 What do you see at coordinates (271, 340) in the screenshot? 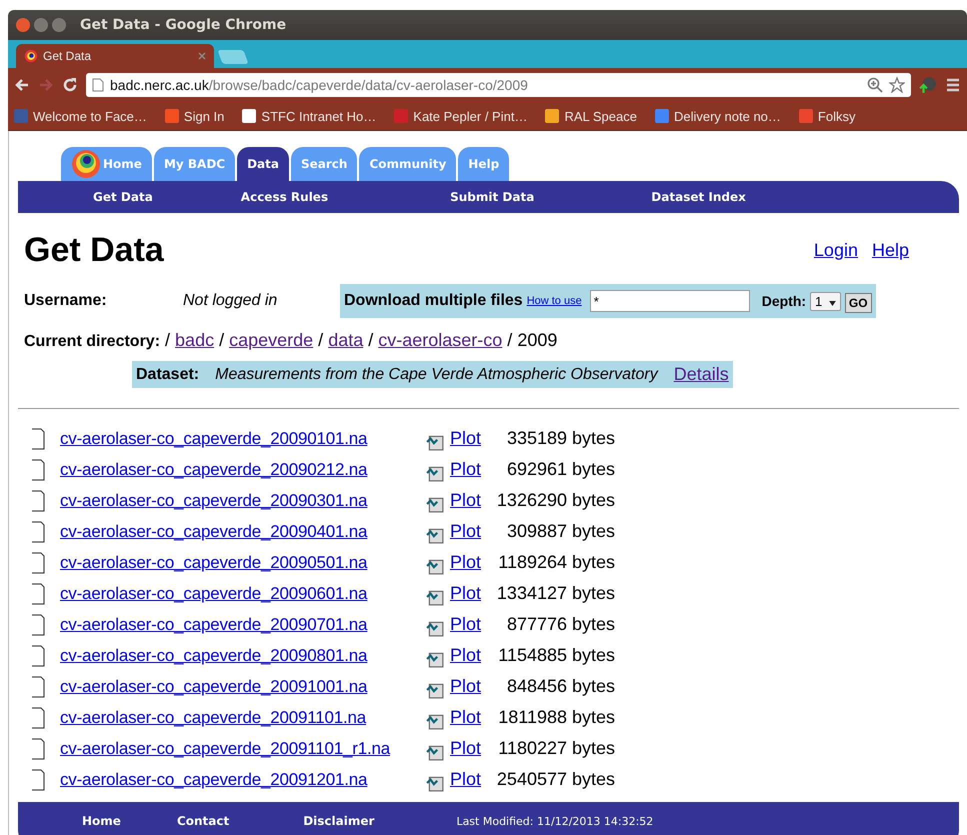
I see `breadcrumb-link: capeverde` at bounding box center [271, 340].